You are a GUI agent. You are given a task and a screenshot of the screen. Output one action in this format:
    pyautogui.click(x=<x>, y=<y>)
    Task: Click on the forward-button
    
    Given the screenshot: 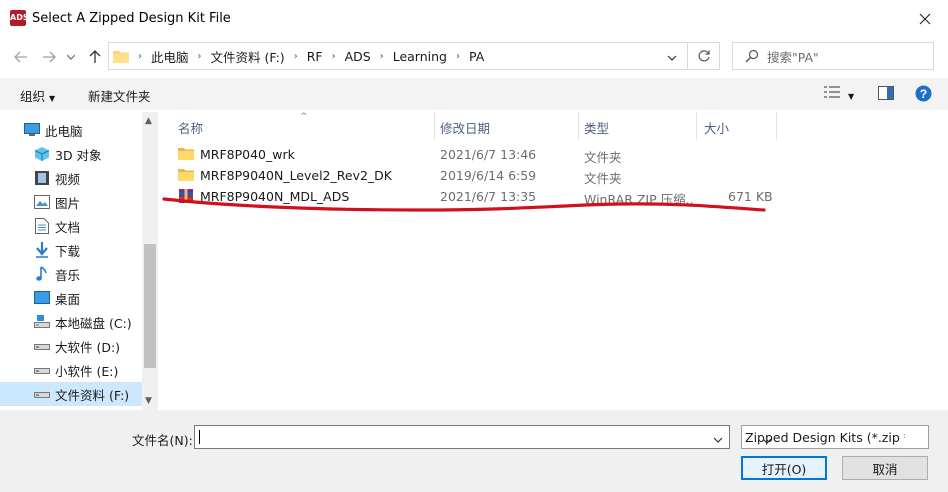 What is the action you would take?
    pyautogui.click(x=49, y=57)
    